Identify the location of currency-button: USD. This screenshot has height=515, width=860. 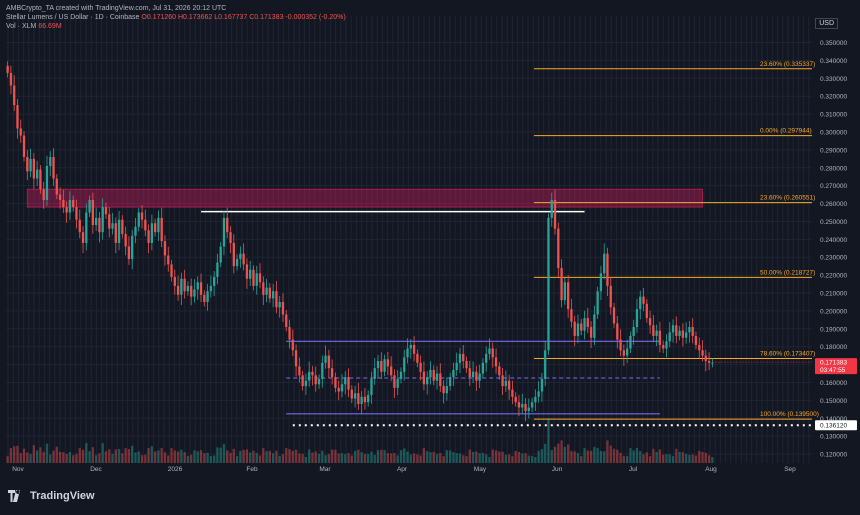
(826, 23).